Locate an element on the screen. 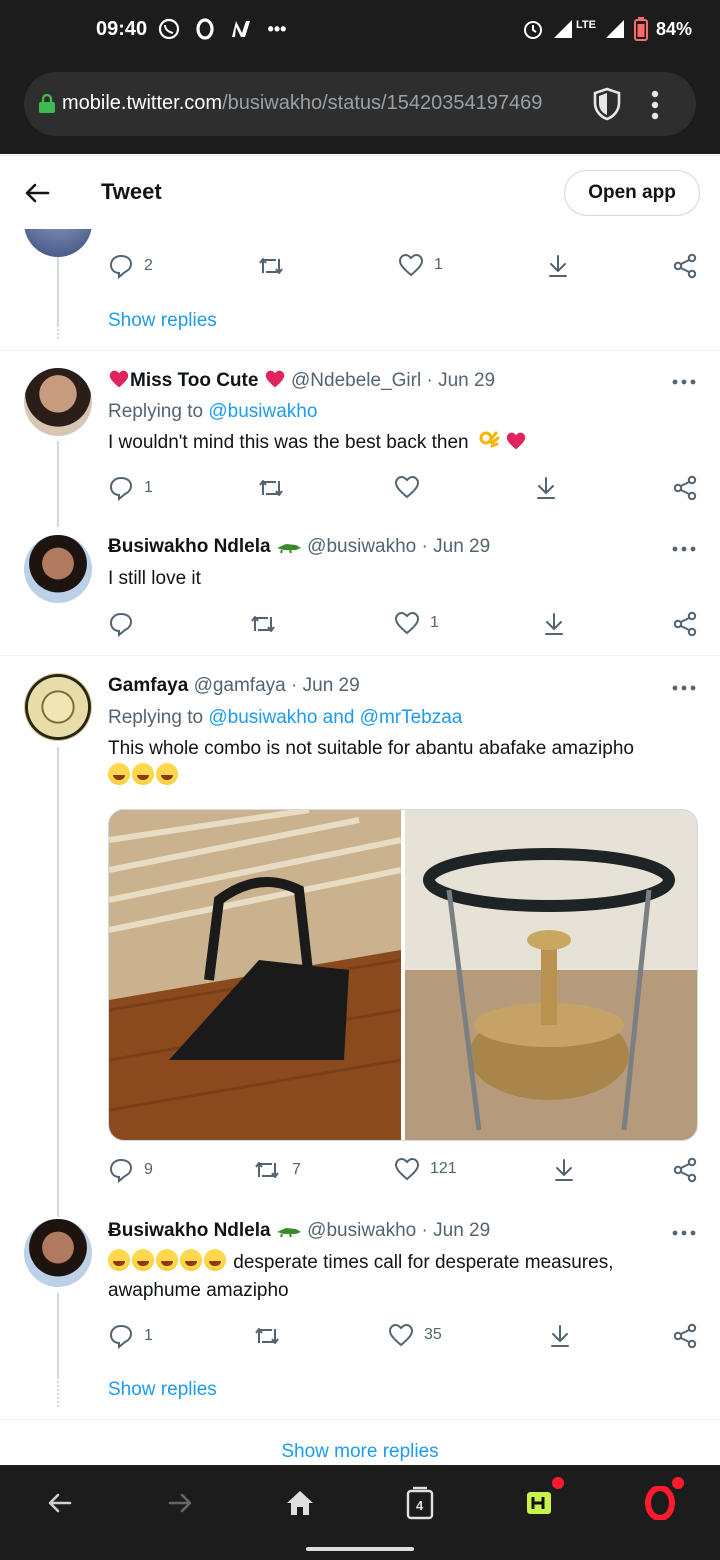  mention-link: @busiwakho is located at coordinates (262, 411).